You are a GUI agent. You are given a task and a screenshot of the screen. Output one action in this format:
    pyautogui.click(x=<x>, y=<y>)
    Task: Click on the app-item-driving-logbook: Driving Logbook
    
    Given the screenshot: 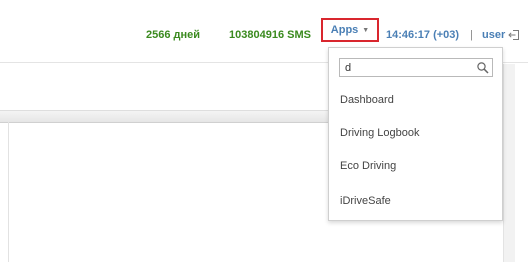 What is the action you would take?
    pyautogui.click(x=380, y=133)
    